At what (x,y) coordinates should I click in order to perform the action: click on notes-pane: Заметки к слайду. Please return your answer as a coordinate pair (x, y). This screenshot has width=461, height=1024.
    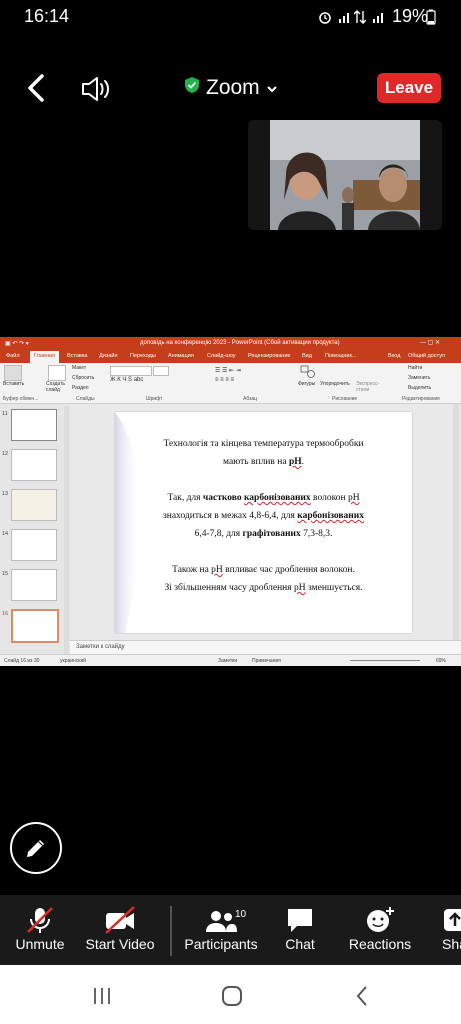
    Looking at the image, I should click on (265, 647).